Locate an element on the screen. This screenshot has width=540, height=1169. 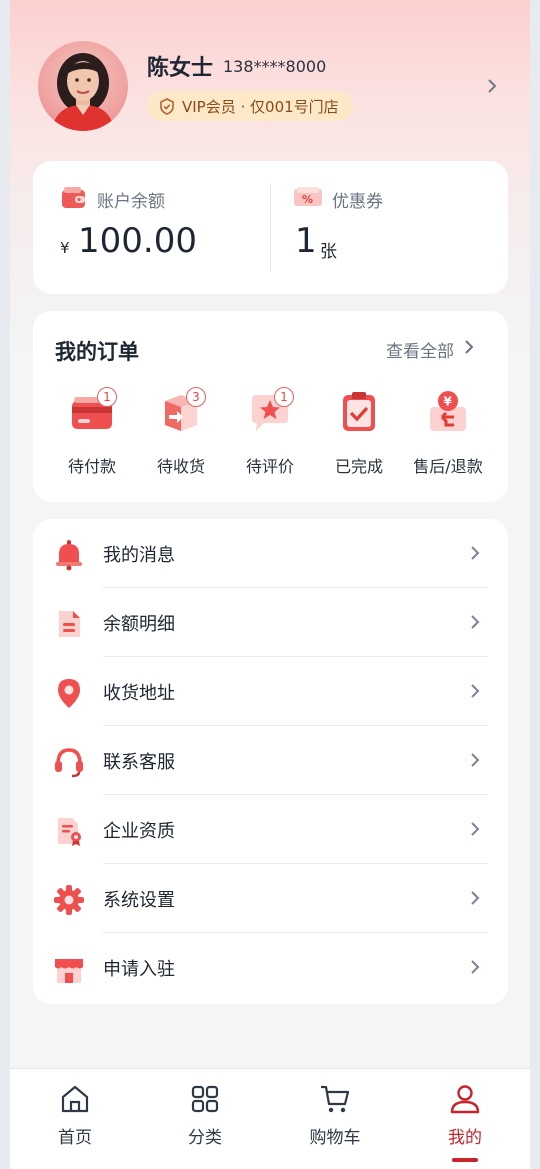
menu-item-messages: 我的消息 is located at coordinates (270, 553).